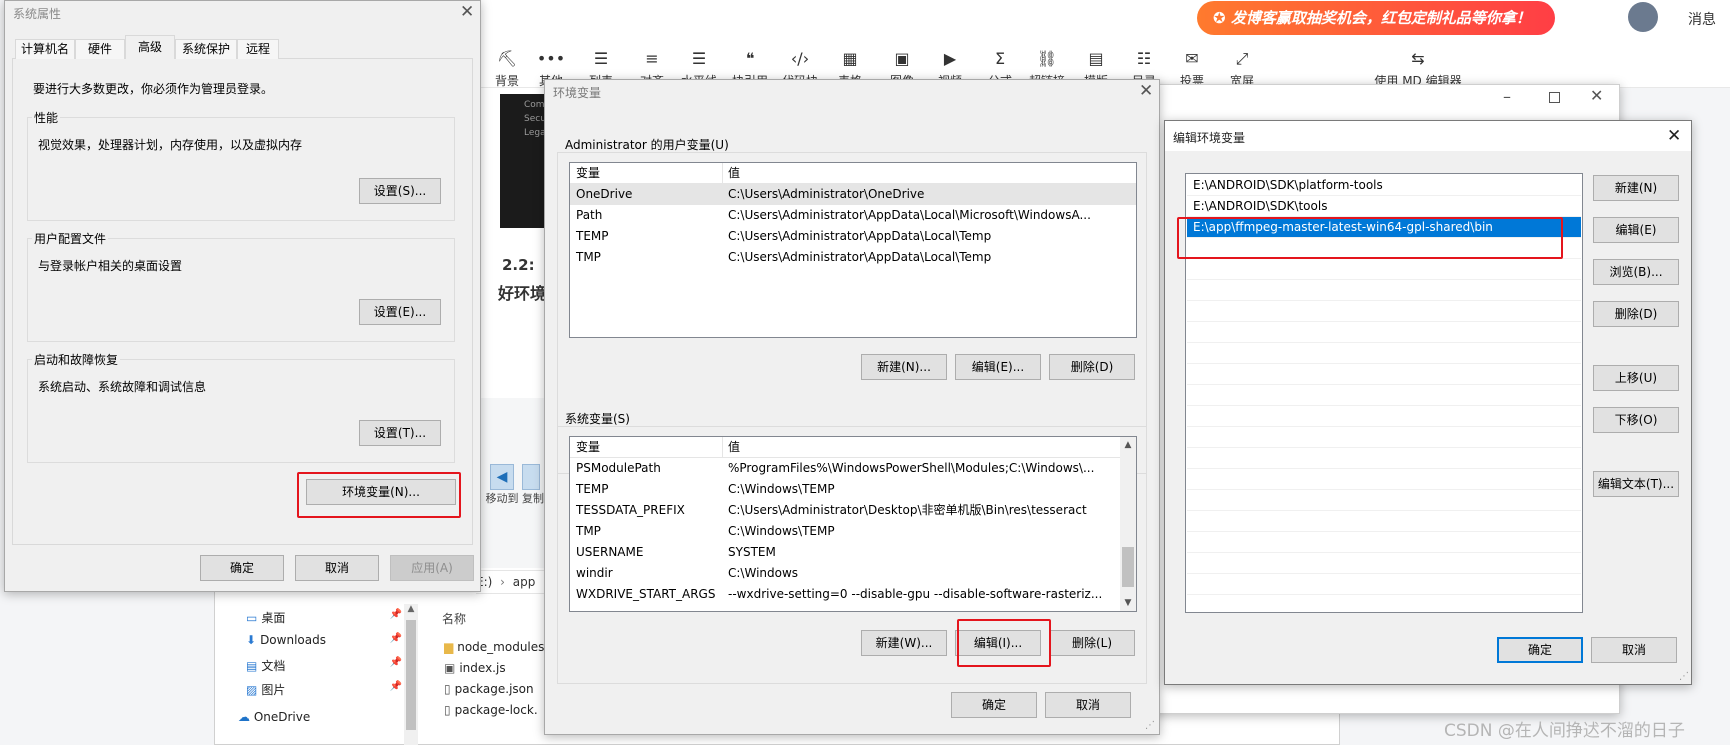  Describe the element at coordinates (844, 531) in the screenshot. I see `table-row: TMP C:\Windows\TEMP` at that location.